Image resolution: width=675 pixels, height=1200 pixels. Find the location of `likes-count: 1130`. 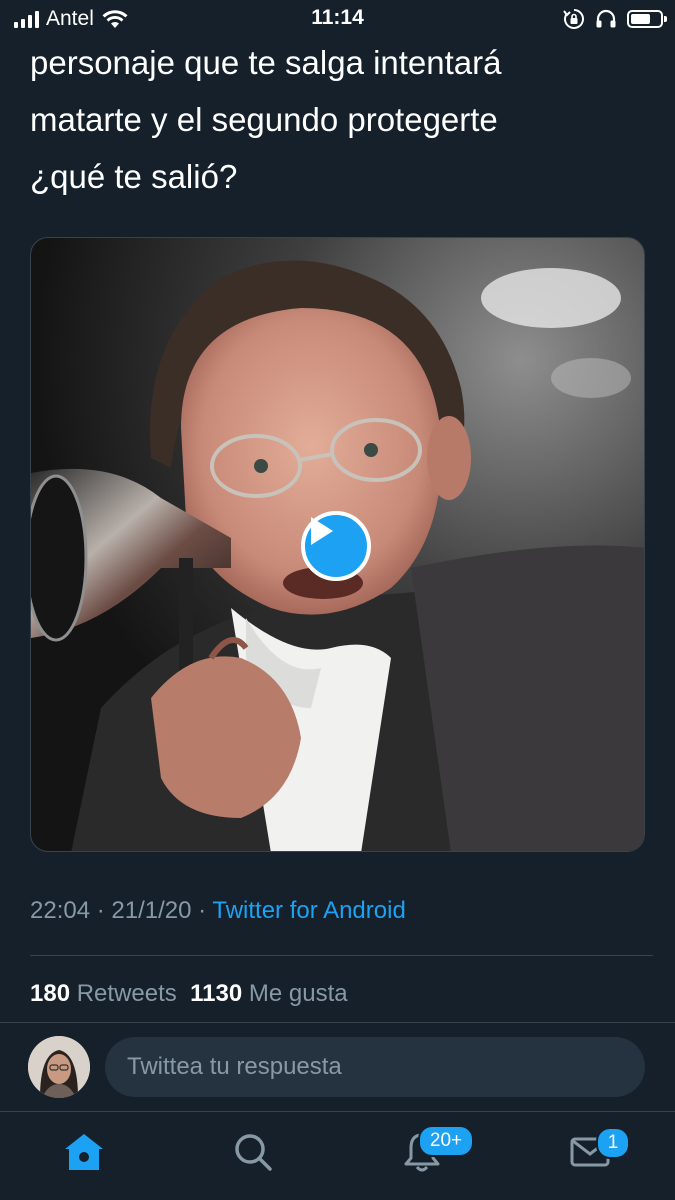

likes-count: 1130 is located at coordinates (216, 993).